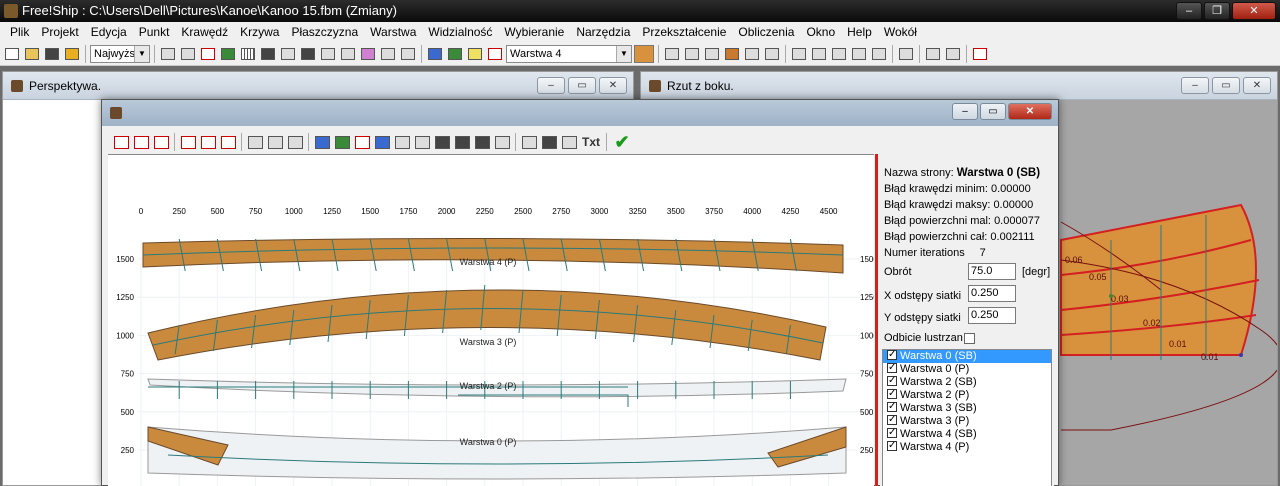  Describe the element at coordinates (495, 54) in the screenshot. I see `layer-delete-icon` at that location.